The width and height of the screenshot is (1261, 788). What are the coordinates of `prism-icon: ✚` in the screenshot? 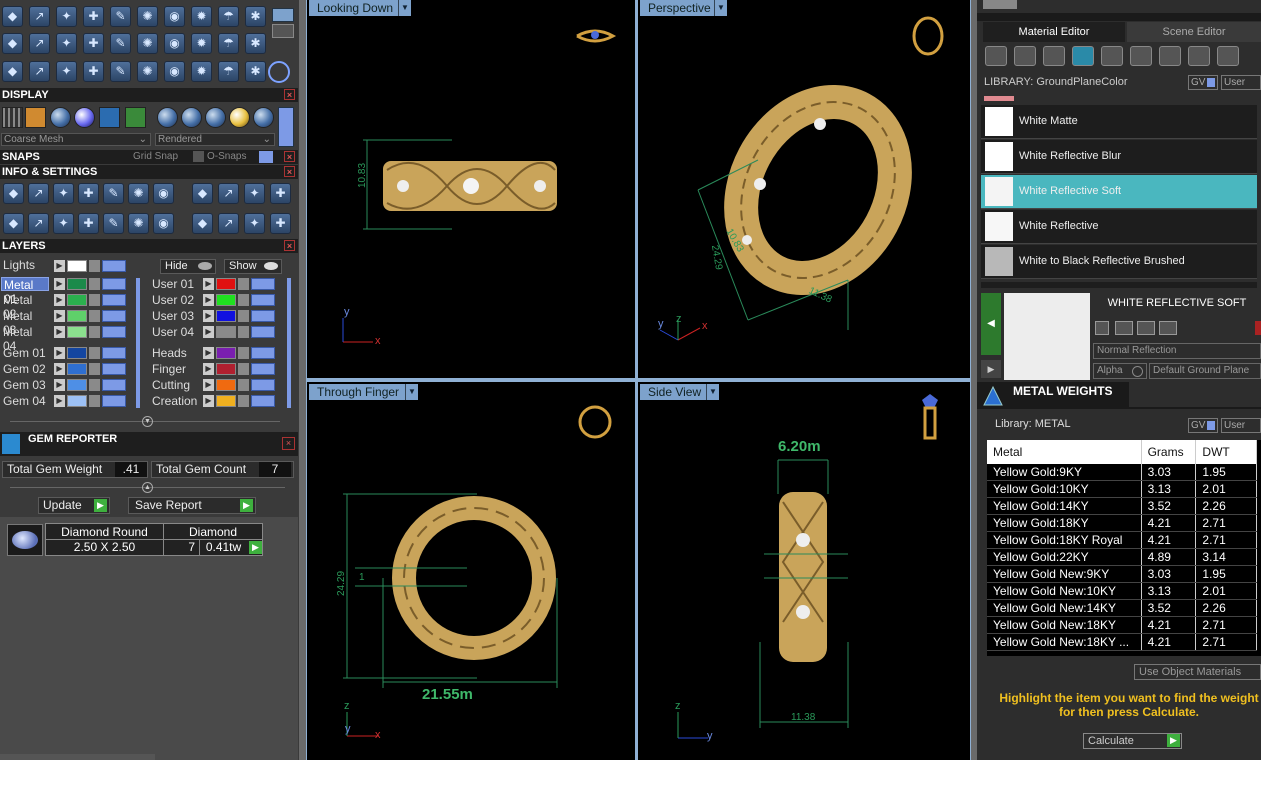 It's located at (88, 223).